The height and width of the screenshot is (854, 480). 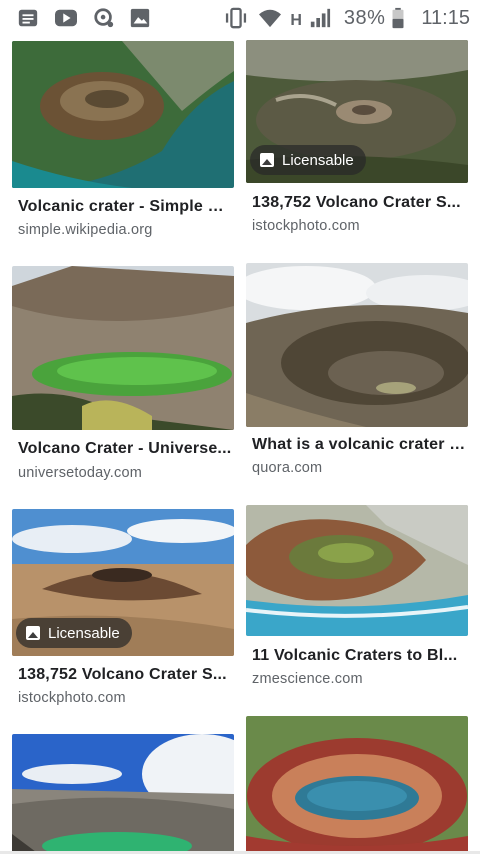 I want to click on result-source: simple.wikipedia.org, so click(x=85, y=230).